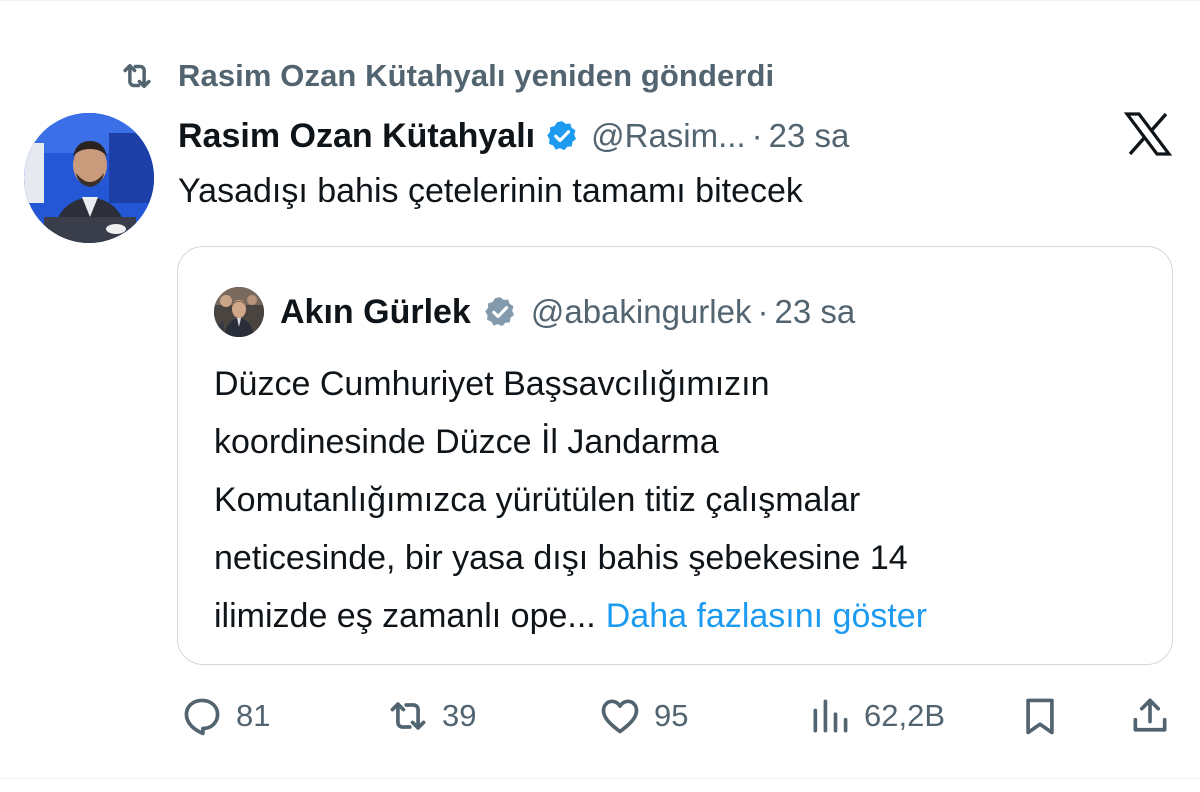 This screenshot has width=1200, height=792. What do you see at coordinates (492, 384) in the screenshot?
I see `quoted-text-line: Düzce Cumhuriyet Başsavcılığımızın` at bounding box center [492, 384].